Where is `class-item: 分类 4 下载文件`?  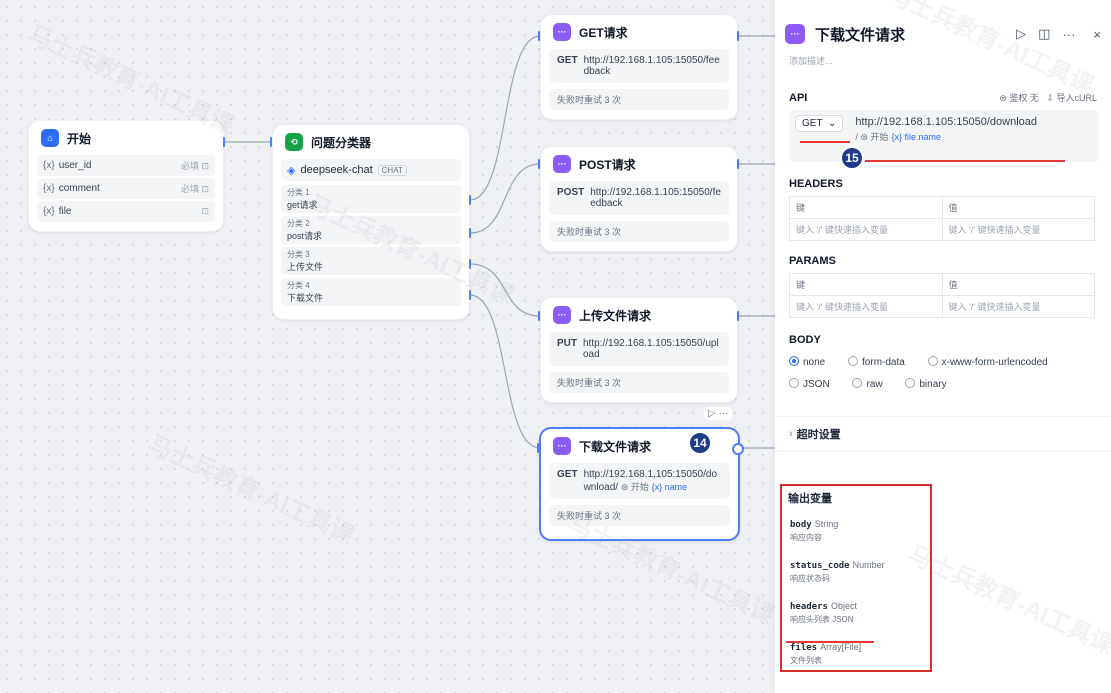 class-item: 分类 4 下载文件 is located at coordinates (371, 292).